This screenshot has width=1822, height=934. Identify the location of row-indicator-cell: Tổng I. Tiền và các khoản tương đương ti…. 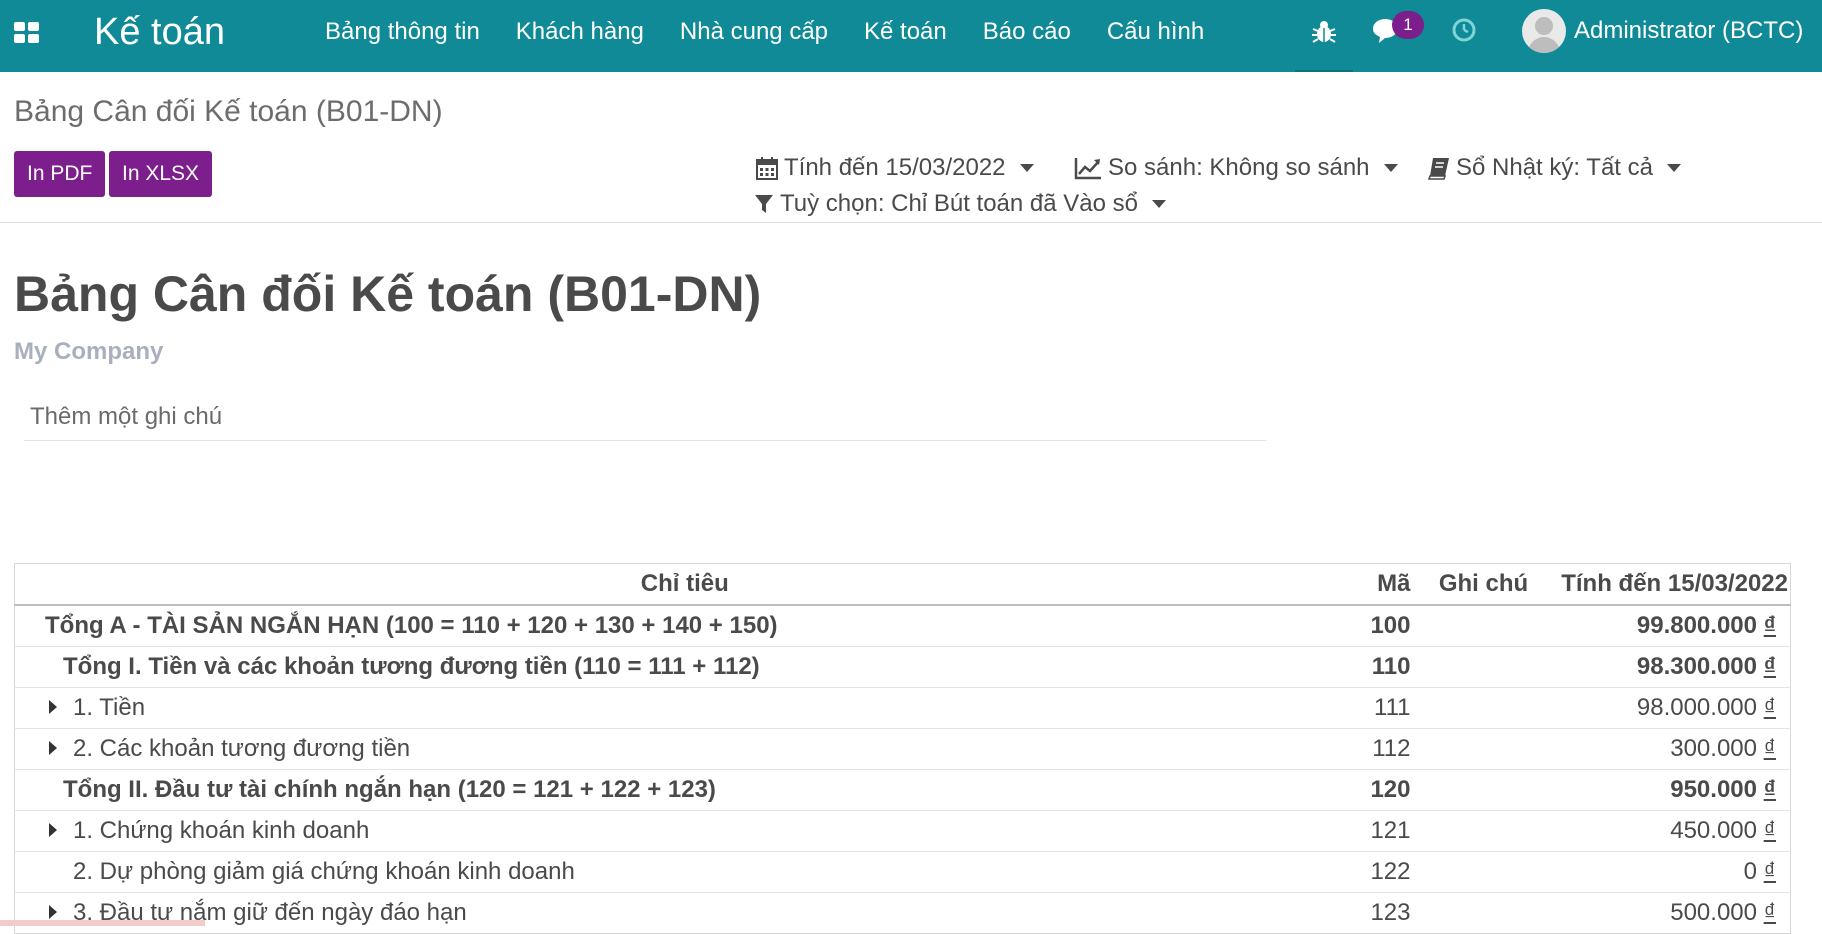
(684, 667).